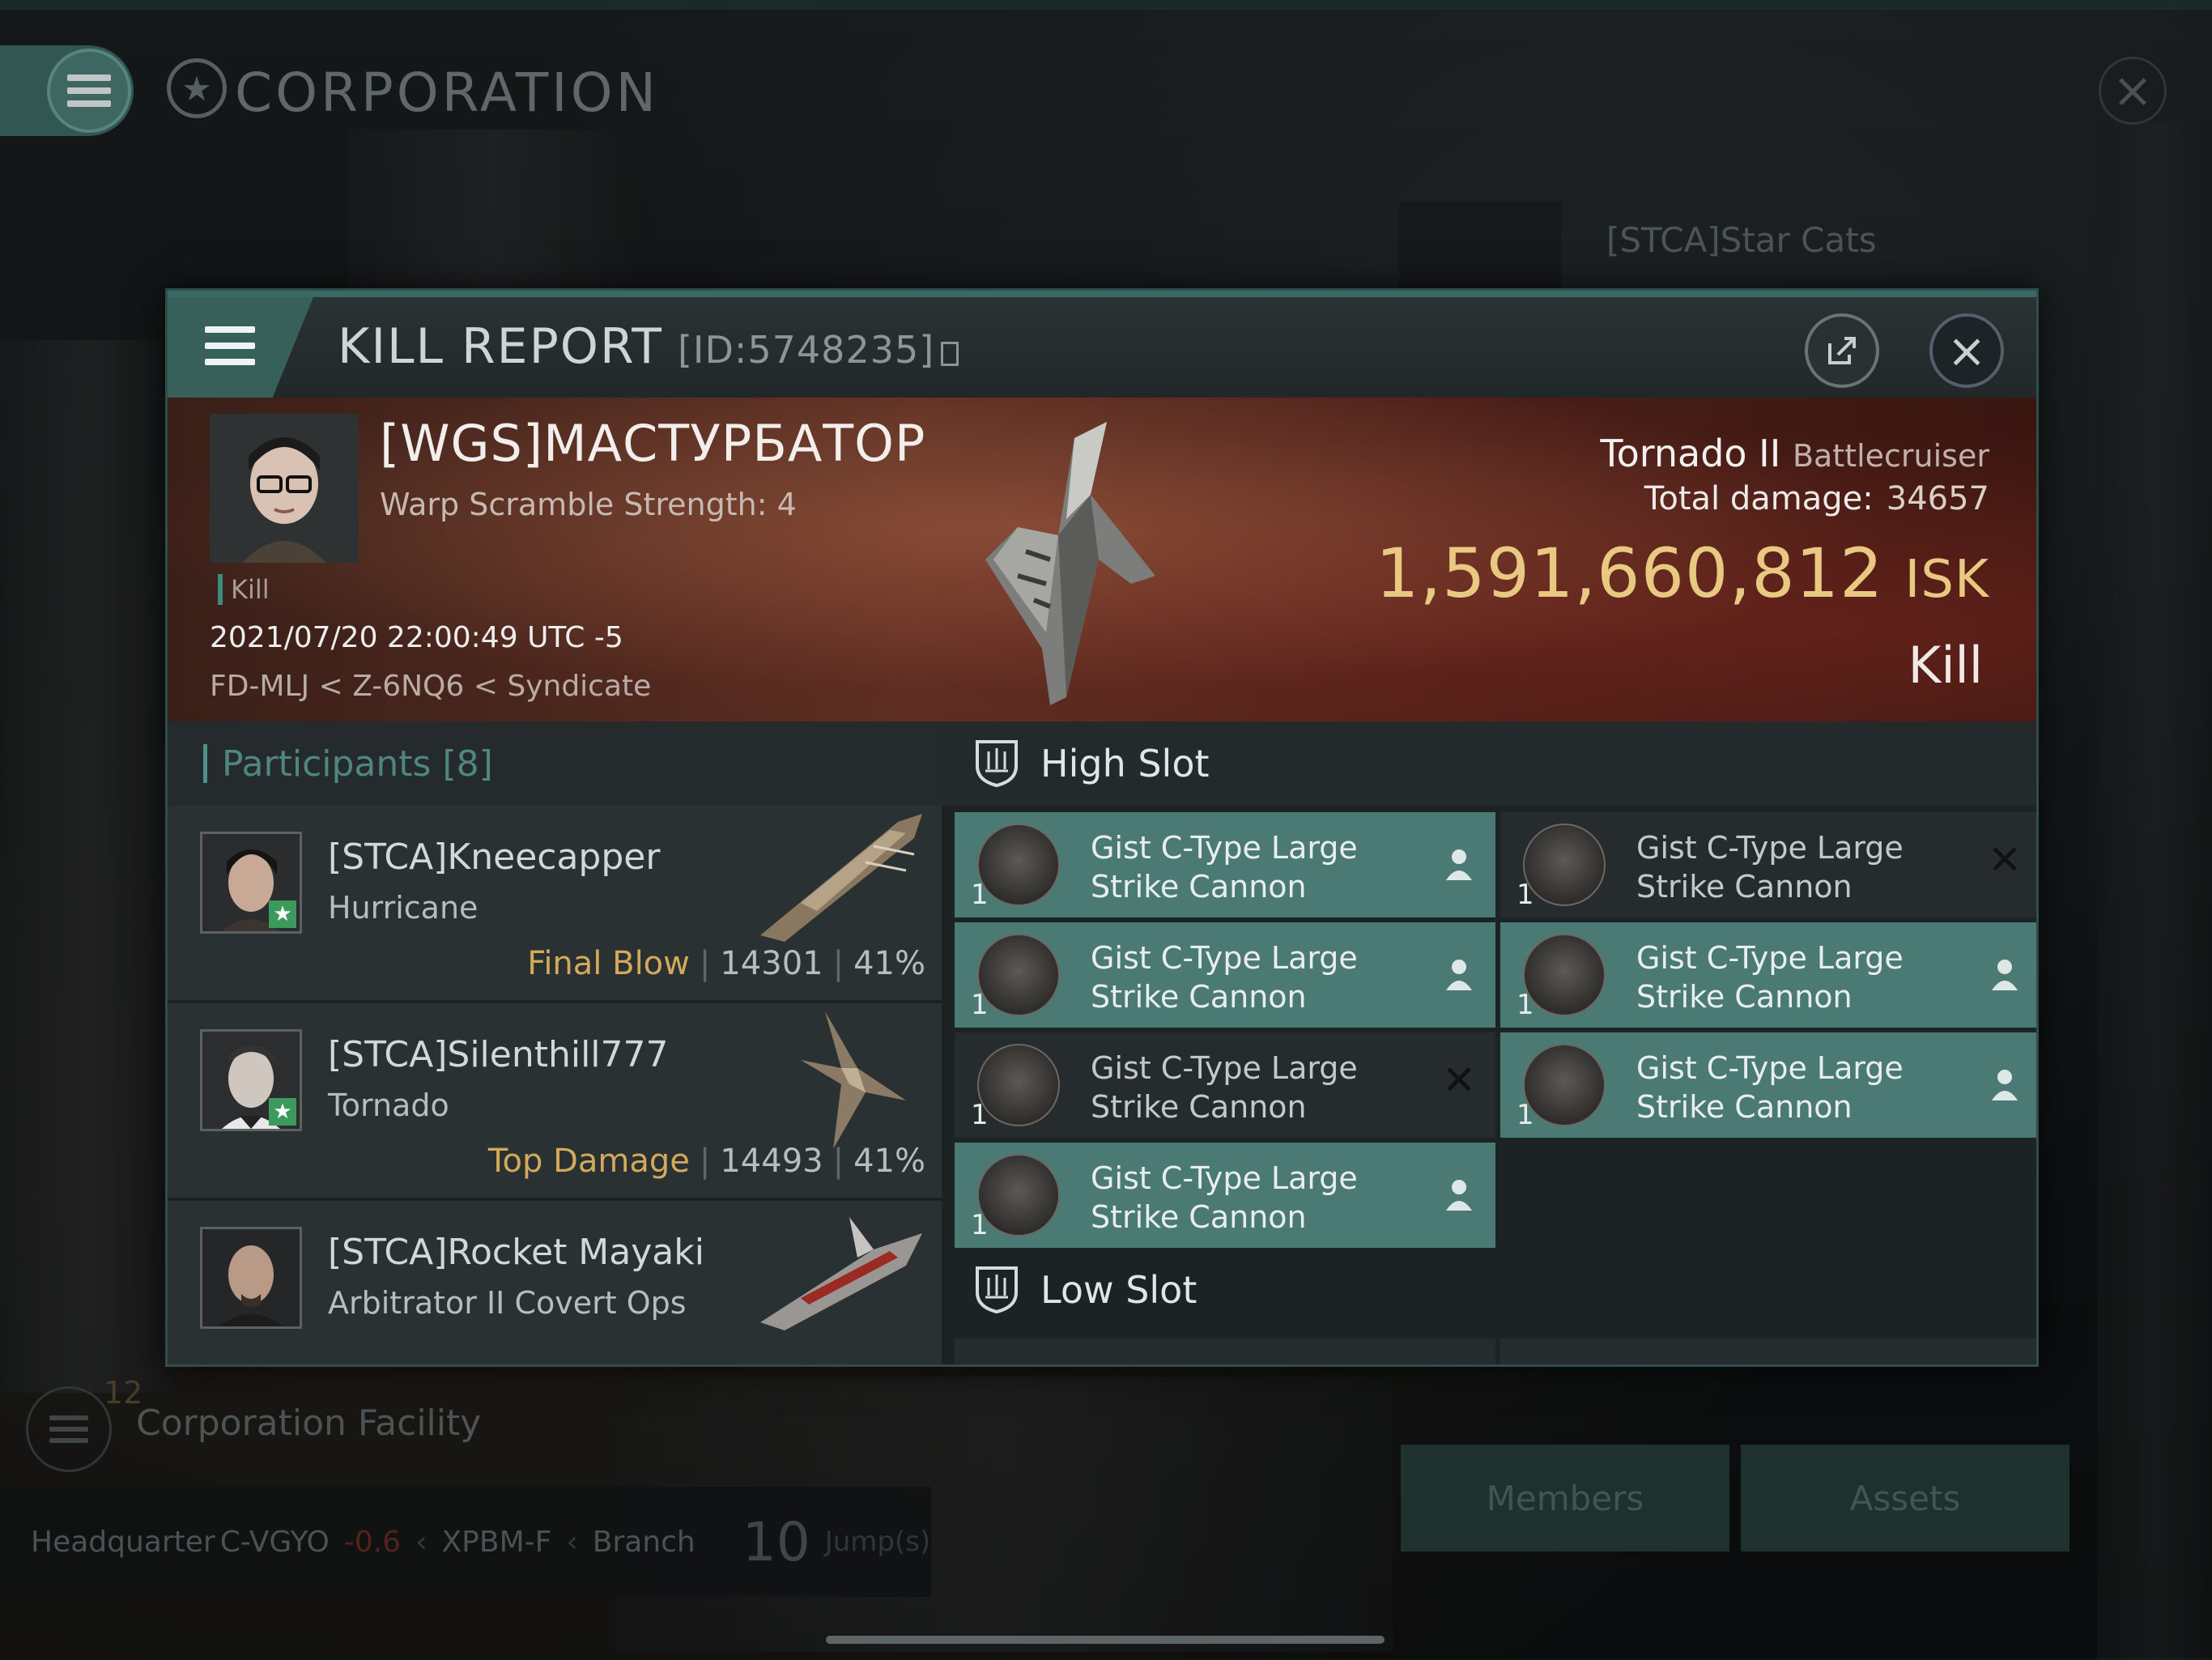 The height and width of the screenshot is (1660, 2212). I want to click on participant-ship: Tornado, so click(389, 1105).